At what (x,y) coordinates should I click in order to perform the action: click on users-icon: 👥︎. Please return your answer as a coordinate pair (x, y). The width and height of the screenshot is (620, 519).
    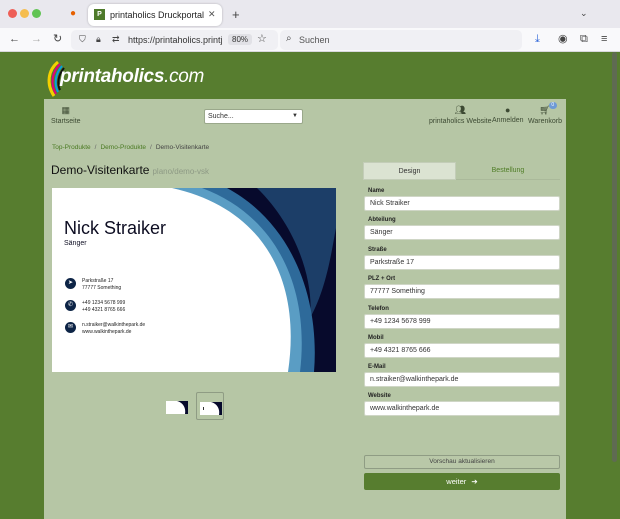
    Looking at the image, I should click on (460, 110).